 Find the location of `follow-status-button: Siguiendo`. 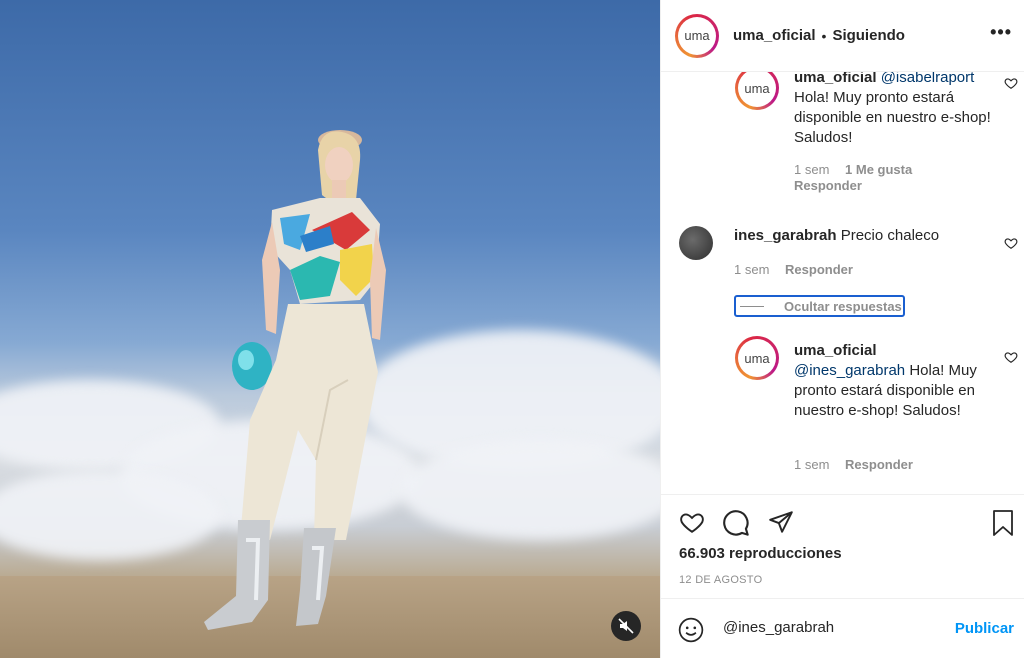

follow-status-button: Siguiendo is located at coordinates (868, 35).